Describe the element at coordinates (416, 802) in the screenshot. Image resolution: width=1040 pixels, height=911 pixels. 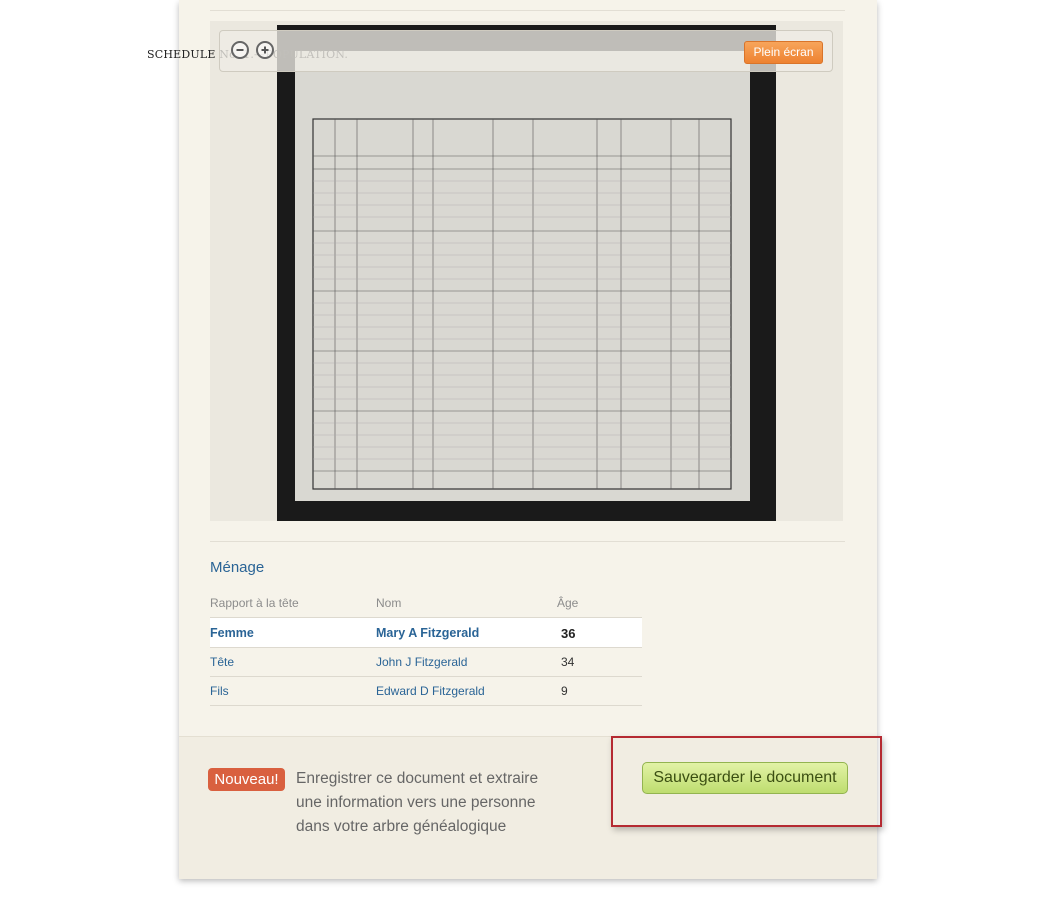
I see `promo-text-line: une information vers une personne` at that location.